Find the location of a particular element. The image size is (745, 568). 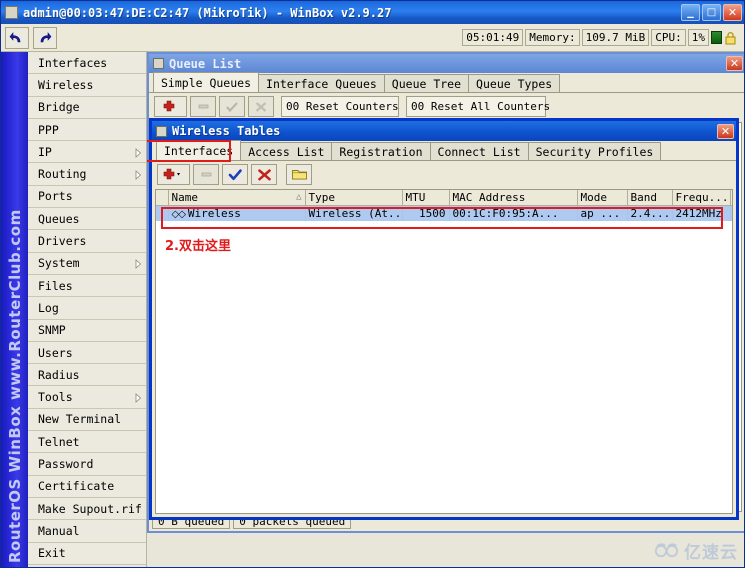

sidebar-item-certificate: Certificate is located at coordinates (87, 486).